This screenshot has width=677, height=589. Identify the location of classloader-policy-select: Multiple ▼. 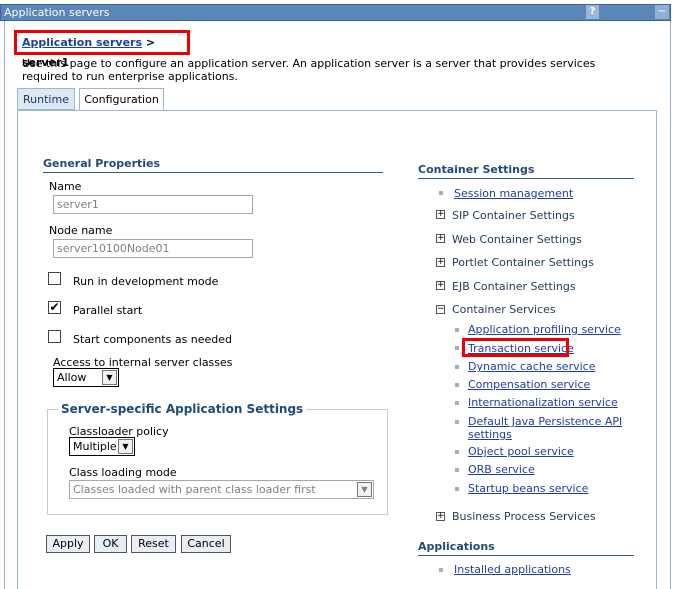
(102, 446).